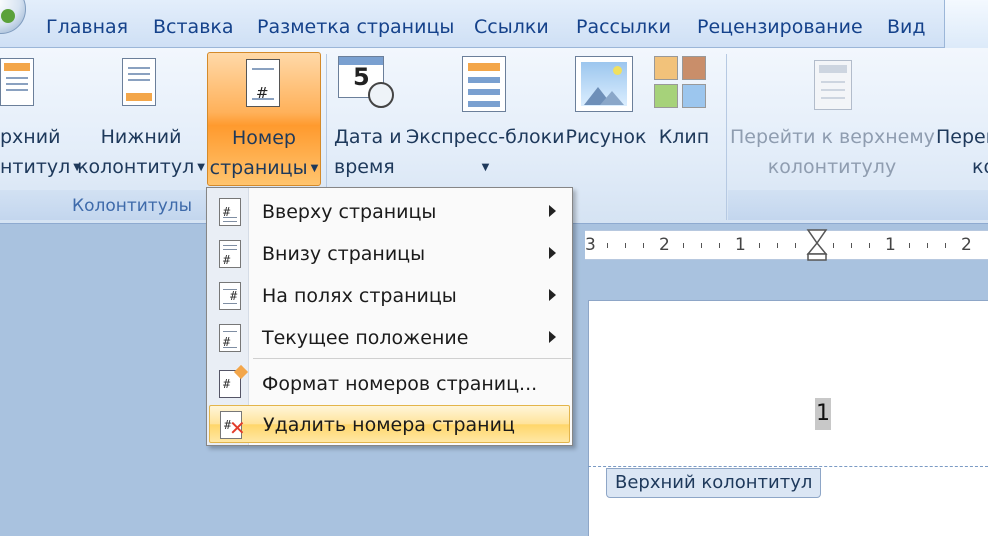 The height and width of the screenshot is (536, 988). I want to click on date-time-button: Дата и время, so click(369, 152).